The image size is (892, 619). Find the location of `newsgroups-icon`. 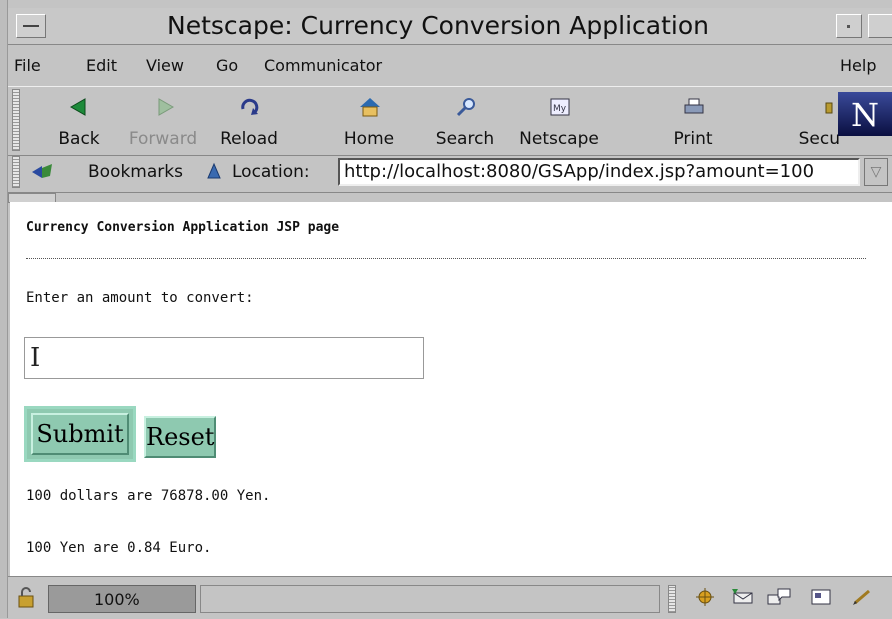

newsgroups-icon is located at coordinates (779, 598).